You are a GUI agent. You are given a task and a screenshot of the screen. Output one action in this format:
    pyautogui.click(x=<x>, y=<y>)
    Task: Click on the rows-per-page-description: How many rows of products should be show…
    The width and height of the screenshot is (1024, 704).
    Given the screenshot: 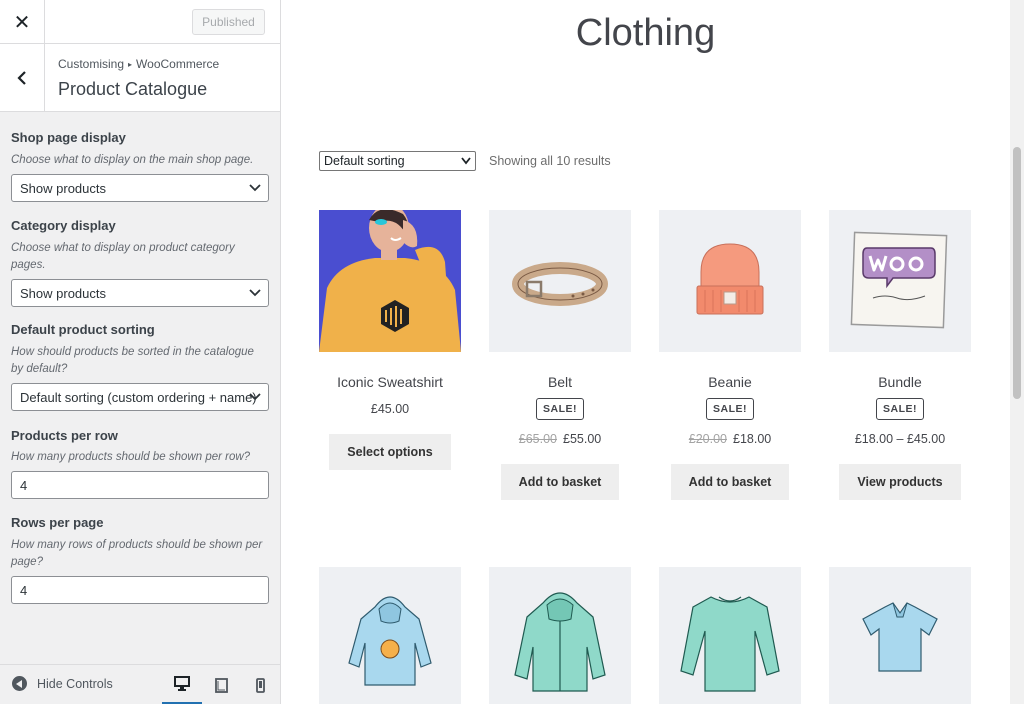 What is the action you would take?
    pyautogui.click(x=137, y=553)
    